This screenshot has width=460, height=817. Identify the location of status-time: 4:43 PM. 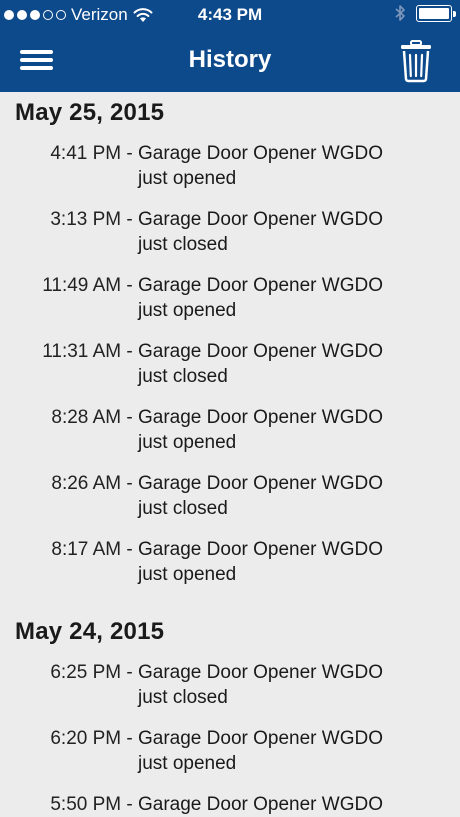
(230, 14).